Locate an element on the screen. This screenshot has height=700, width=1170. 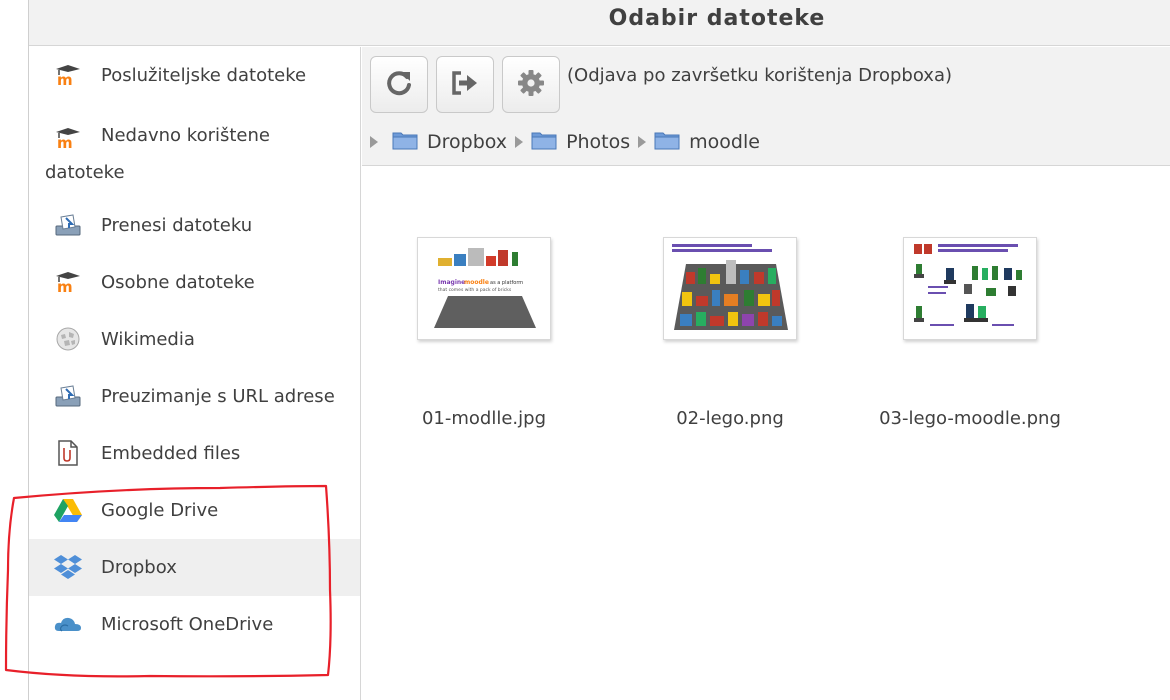
sidebar-item-private-files: m Osobne datoteke is located at coordinates (194, 282).